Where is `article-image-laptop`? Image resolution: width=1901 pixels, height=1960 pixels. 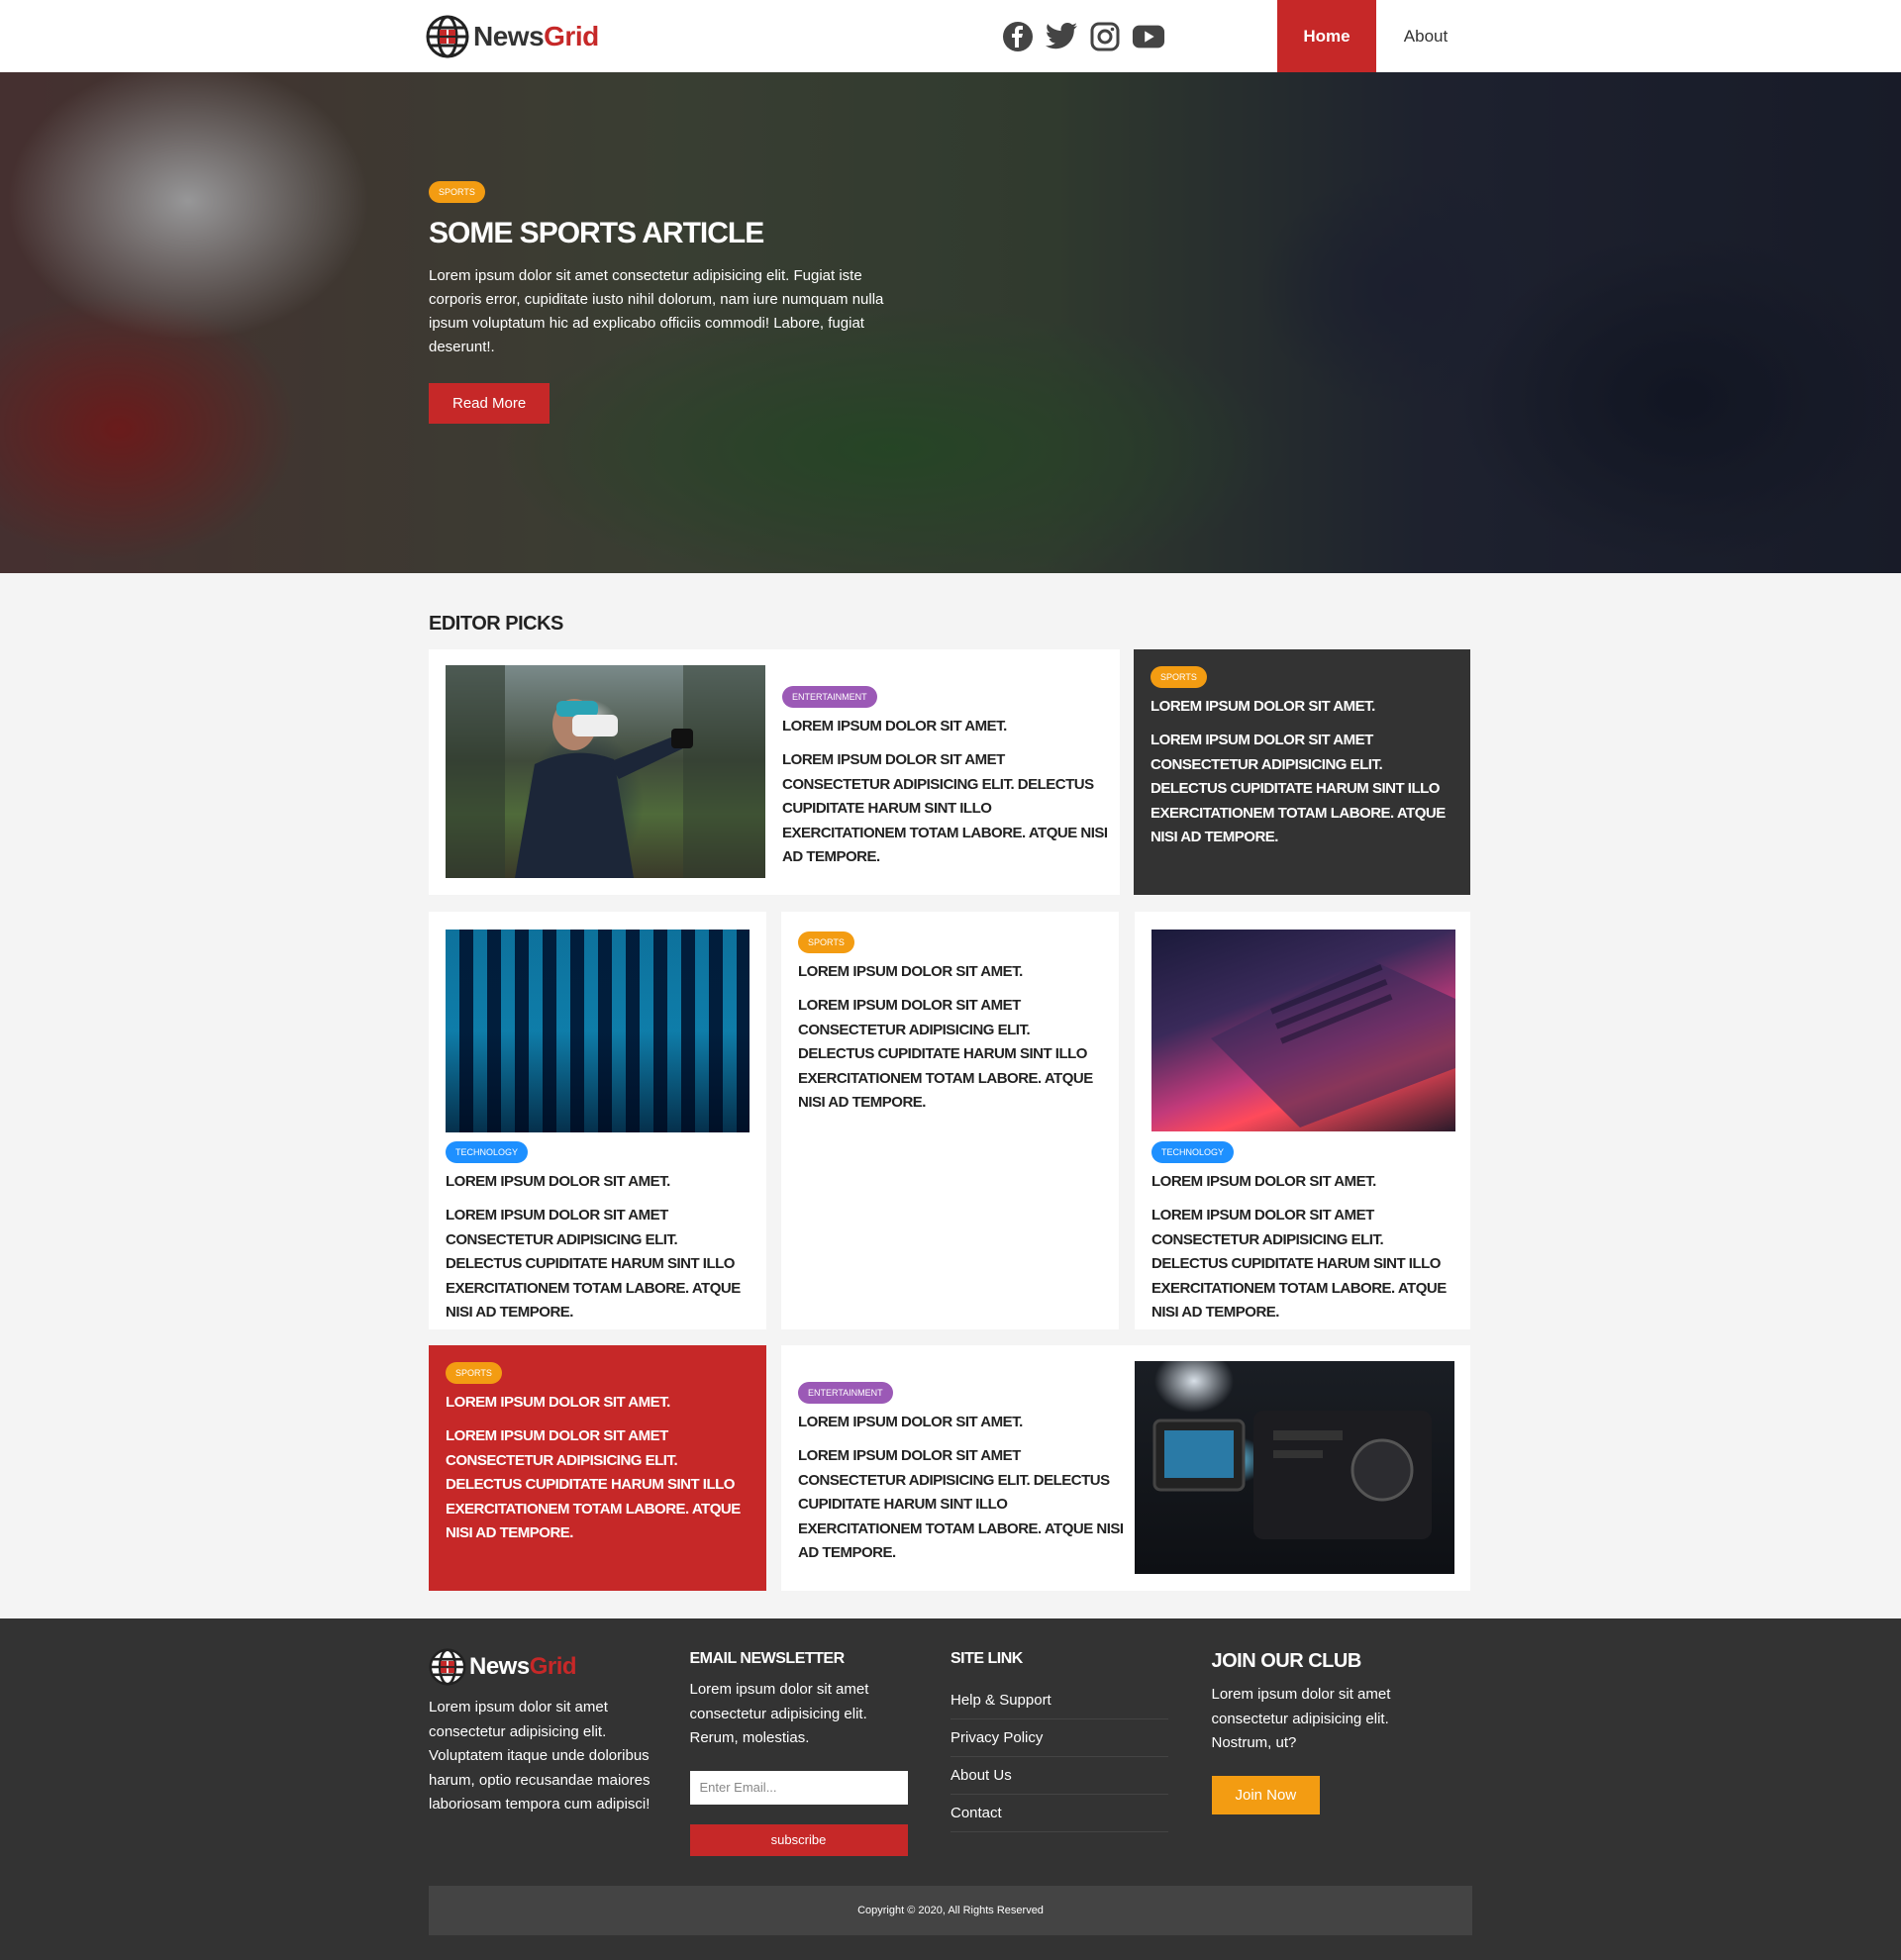
article-image-laptop is located at coordinates (1303, 1030).